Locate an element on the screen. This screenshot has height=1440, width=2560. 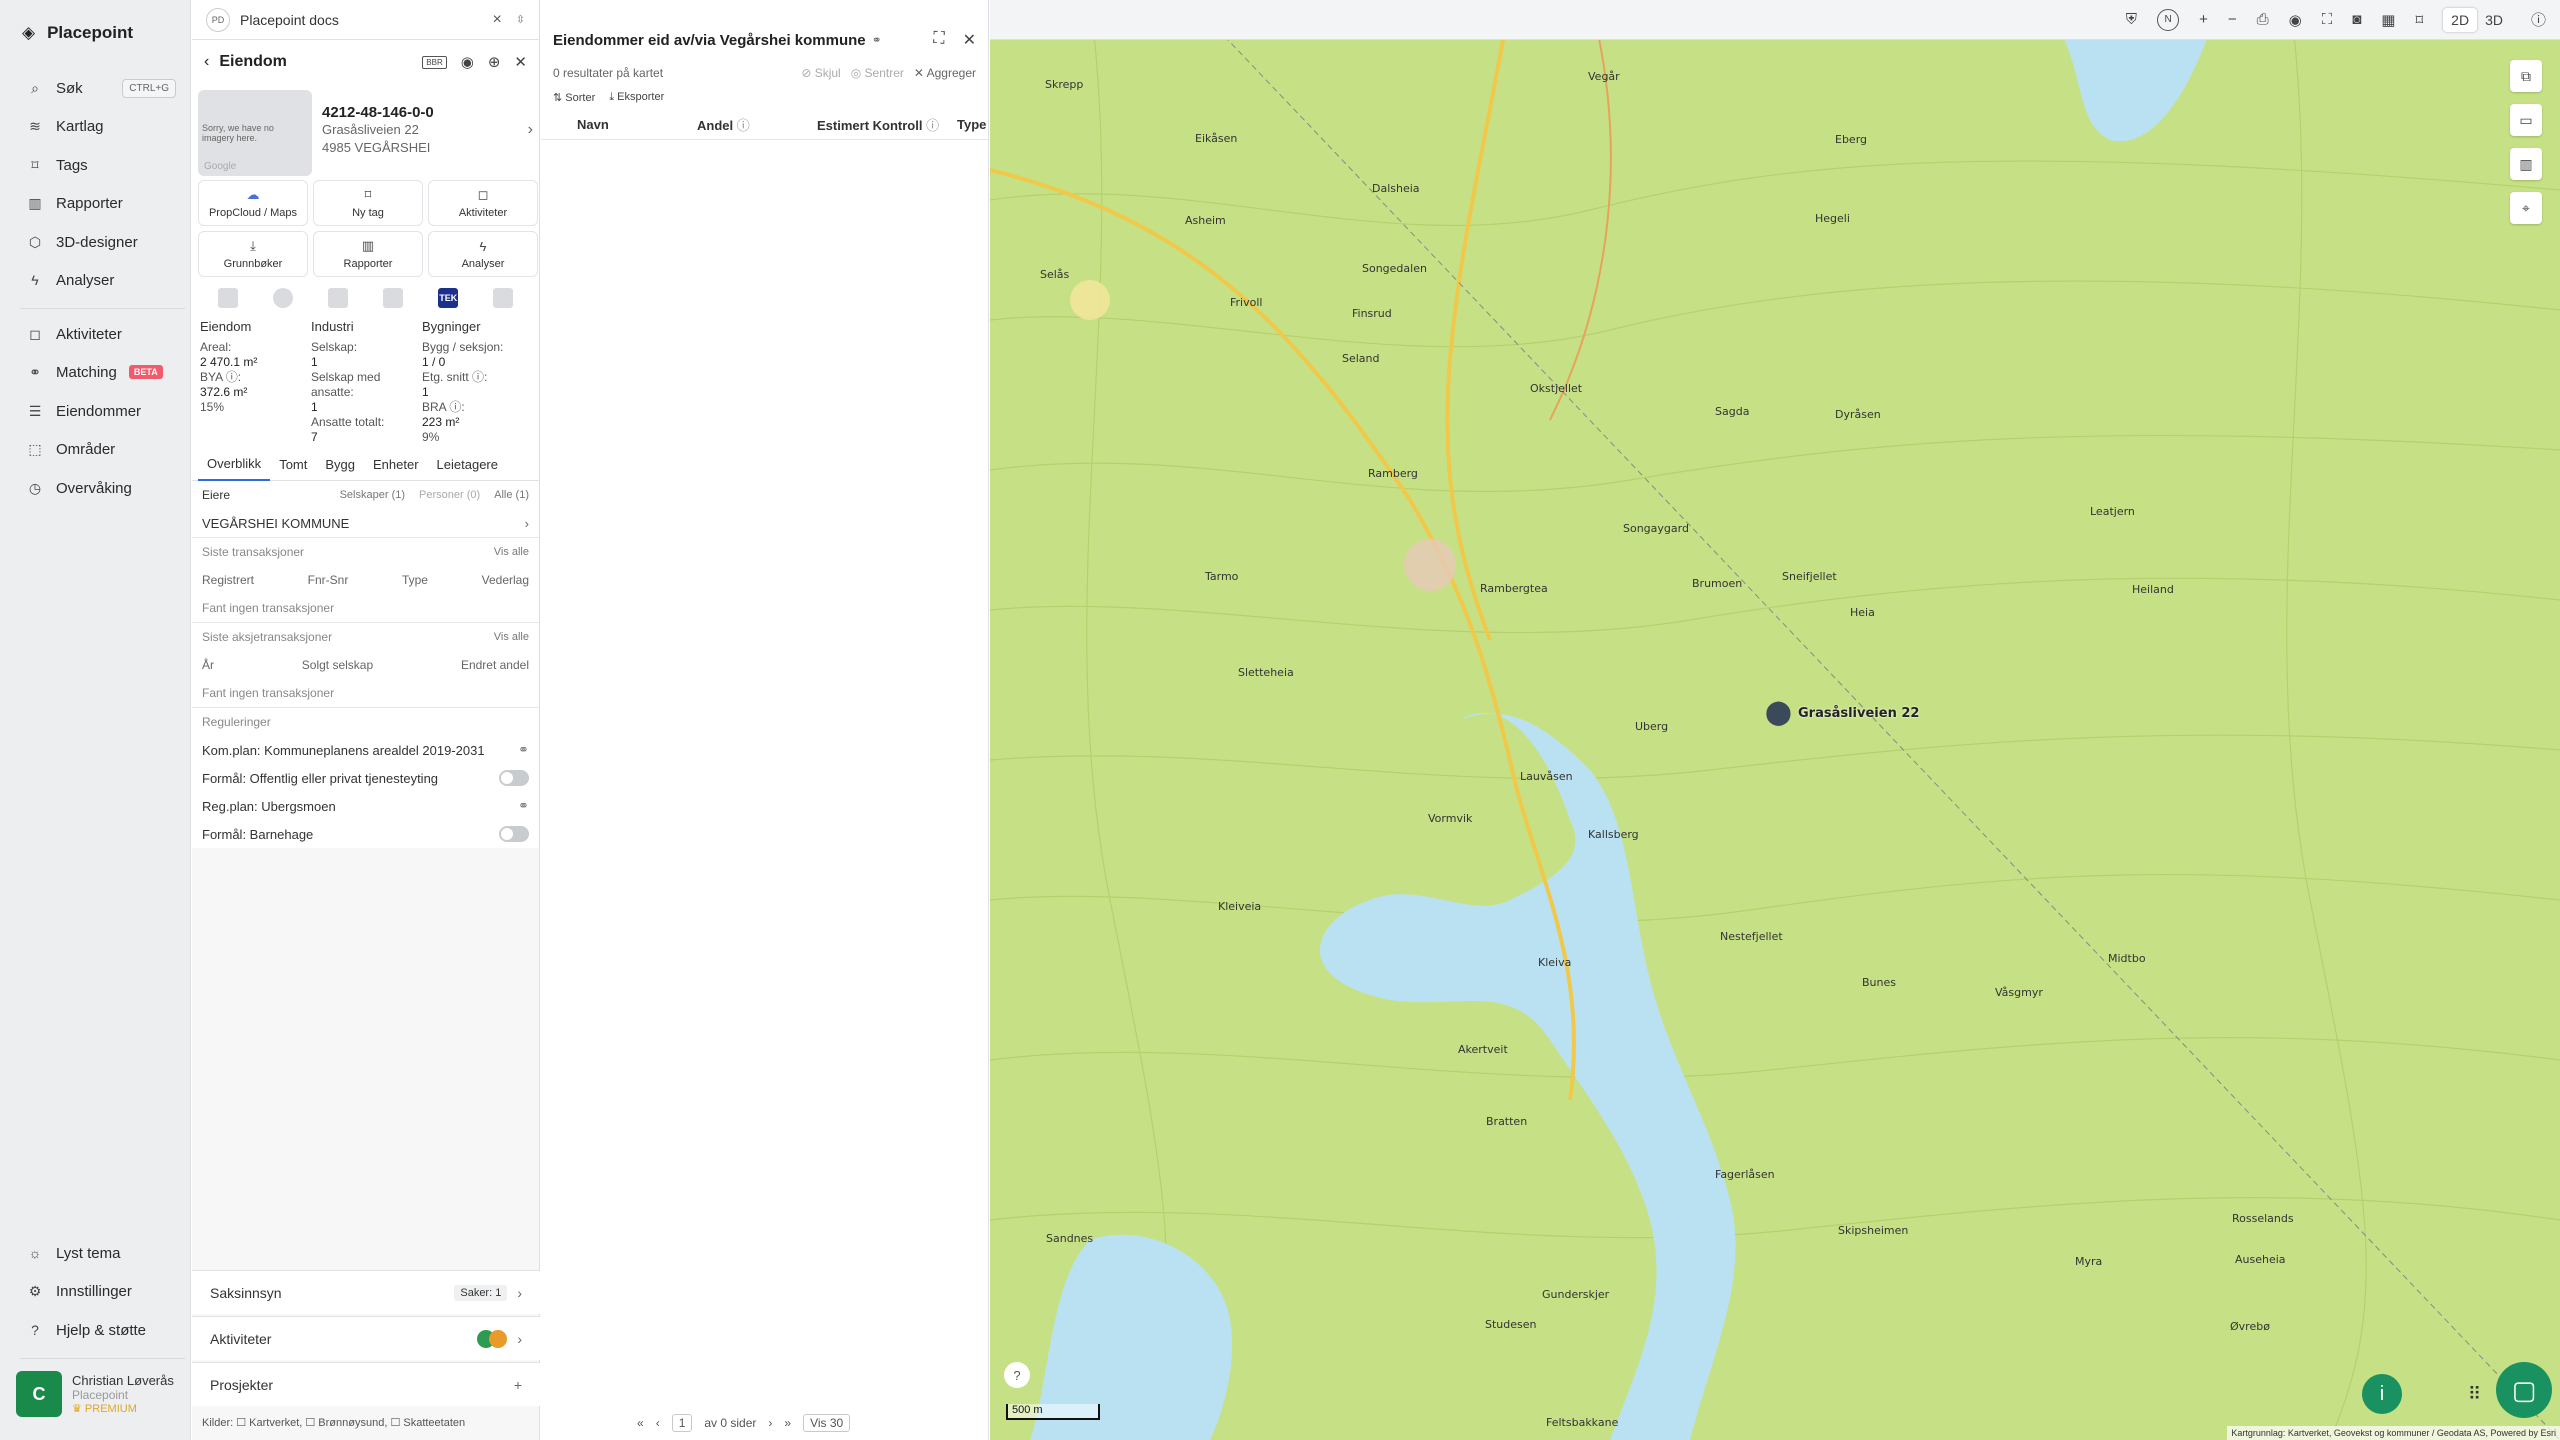
expand-icon: ⛶ is located at coordinates (938, 40).